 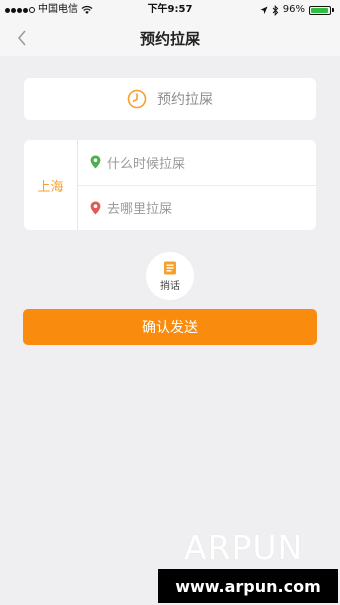 I want to click on route-card: 上海 什么时候拉屎 去哪里拉屎, so click(x=170, y=185).